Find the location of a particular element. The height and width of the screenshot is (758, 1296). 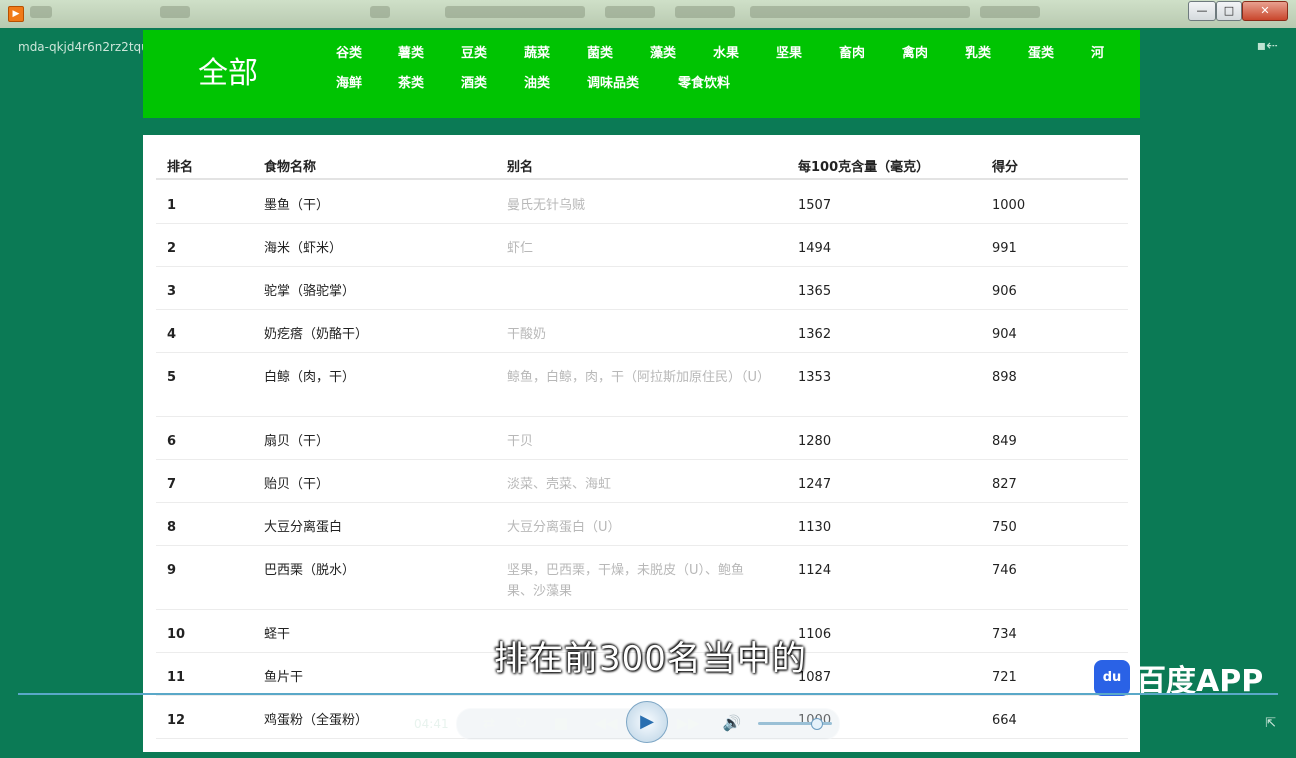

score-cell: 827 is located at coordinates (1004, 484).